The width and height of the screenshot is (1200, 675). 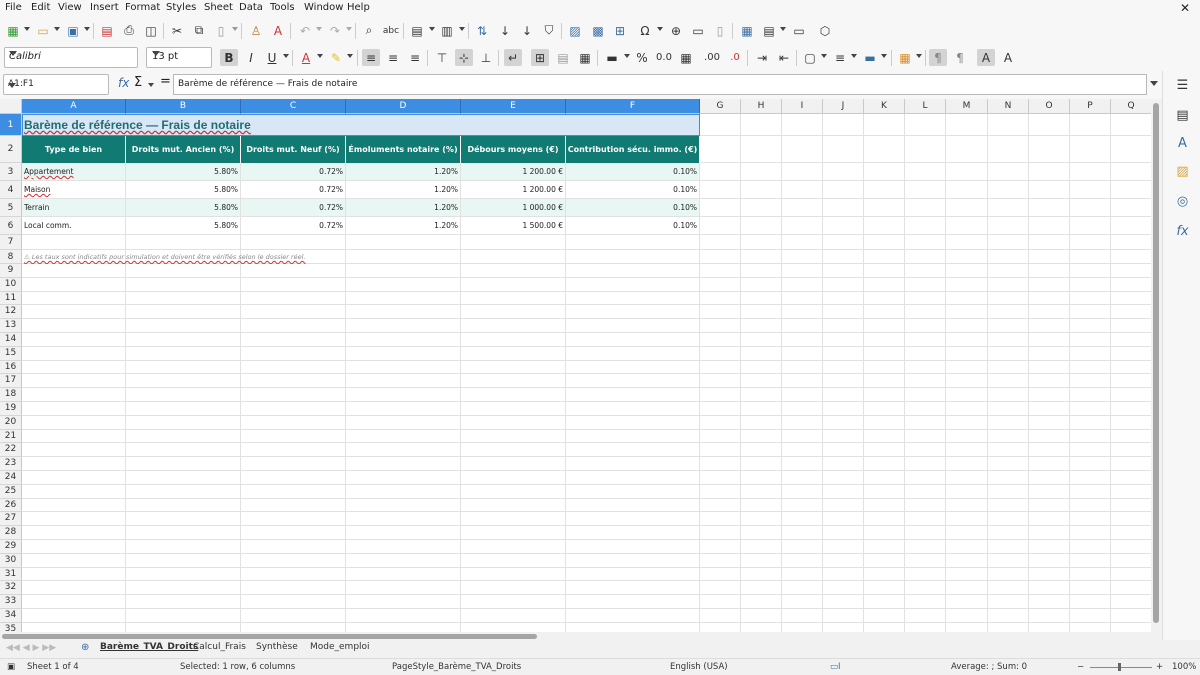 I want to click on column-header: I, so click(x=802, y=106).